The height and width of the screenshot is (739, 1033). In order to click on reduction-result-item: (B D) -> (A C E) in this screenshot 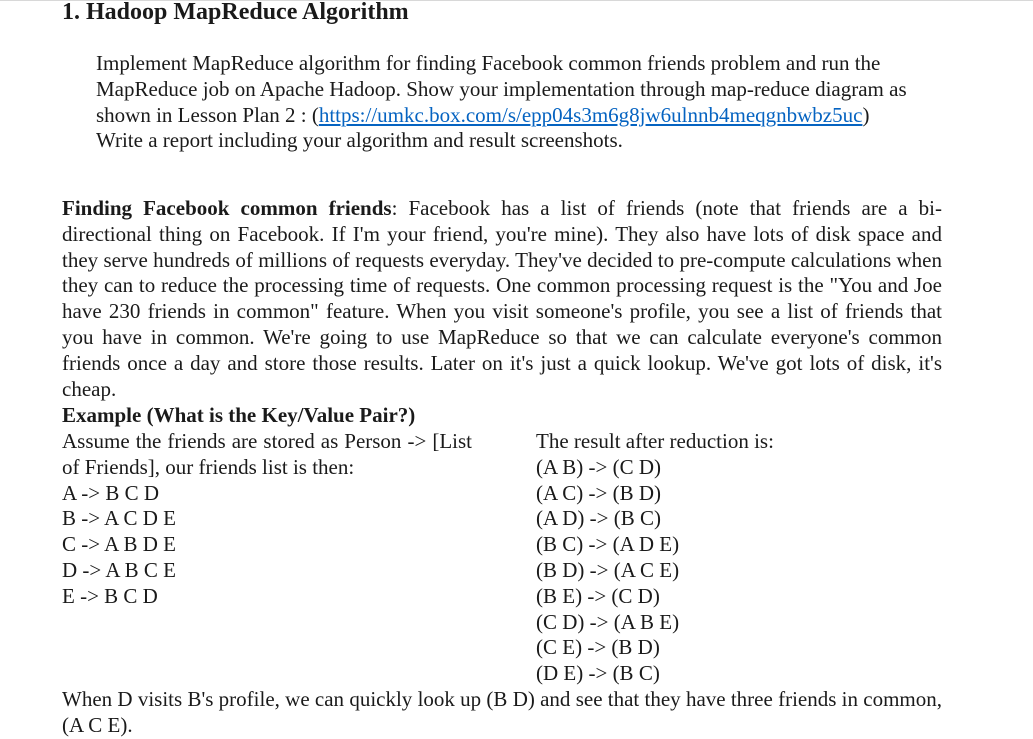, I will do `click(608, 569)`.